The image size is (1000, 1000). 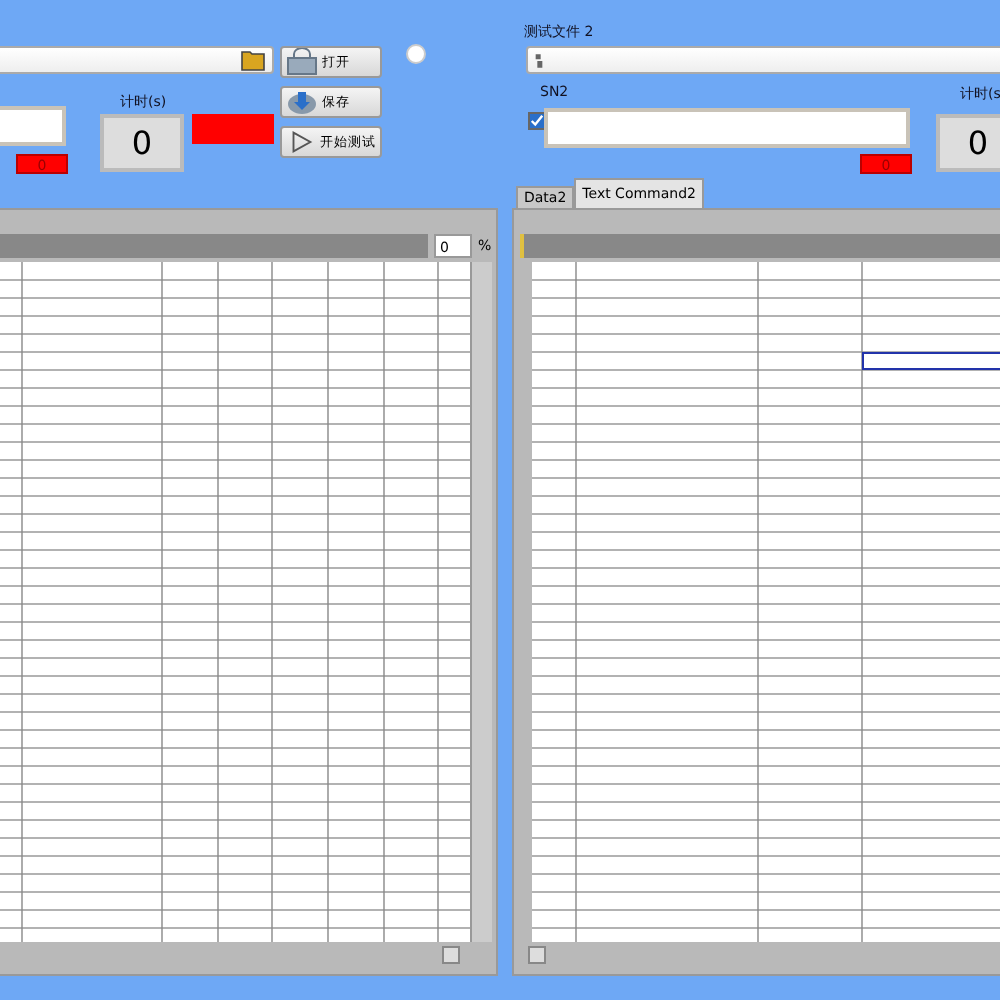 I want to click on vertical-scrollbar, so click(x=481, y=602).